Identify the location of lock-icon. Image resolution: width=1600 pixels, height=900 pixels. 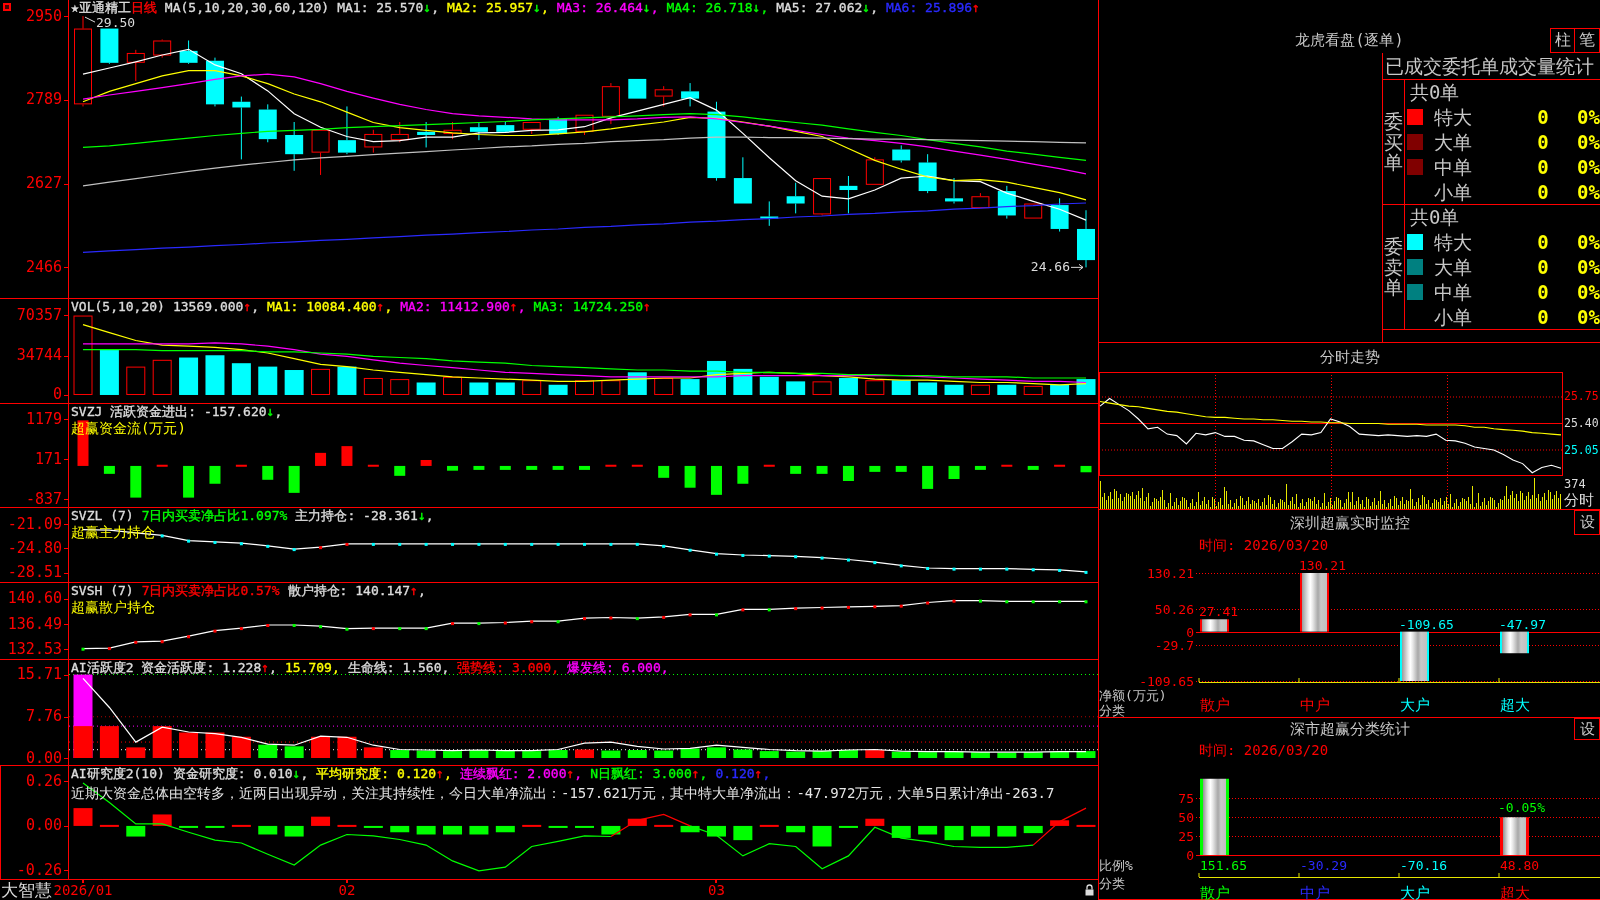
(1089, 890).